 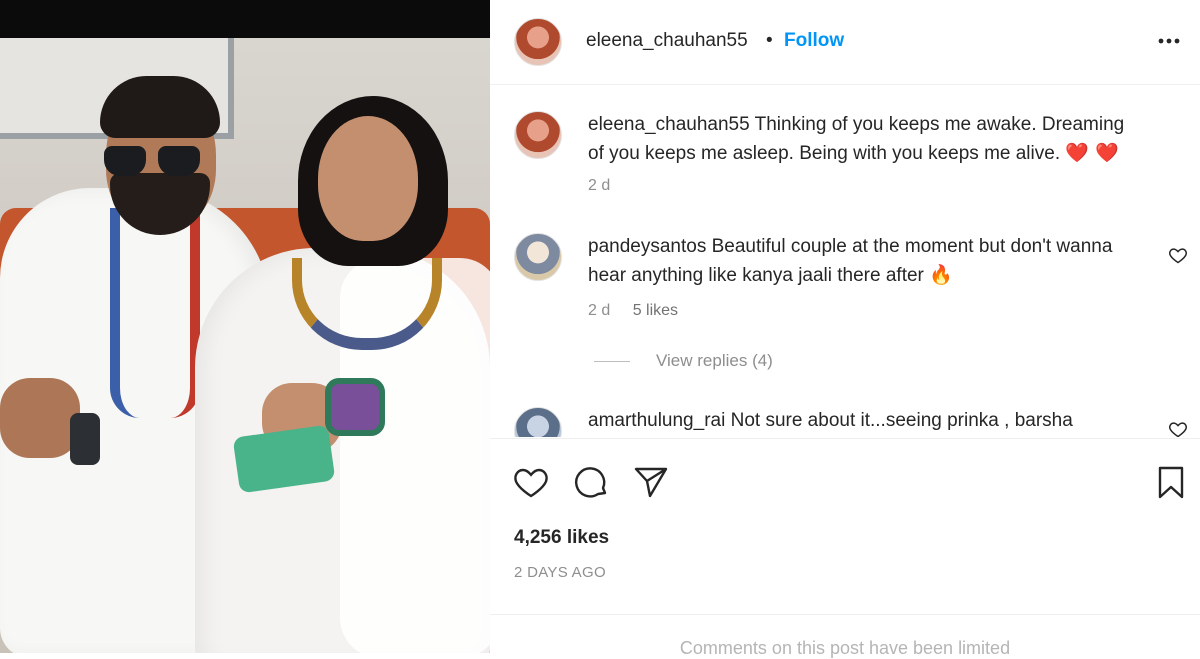 What do you see at coordinates (941, 275) in the screenshot?
I see `fire-emoji: 🔥` at bounding box center [941, 275].